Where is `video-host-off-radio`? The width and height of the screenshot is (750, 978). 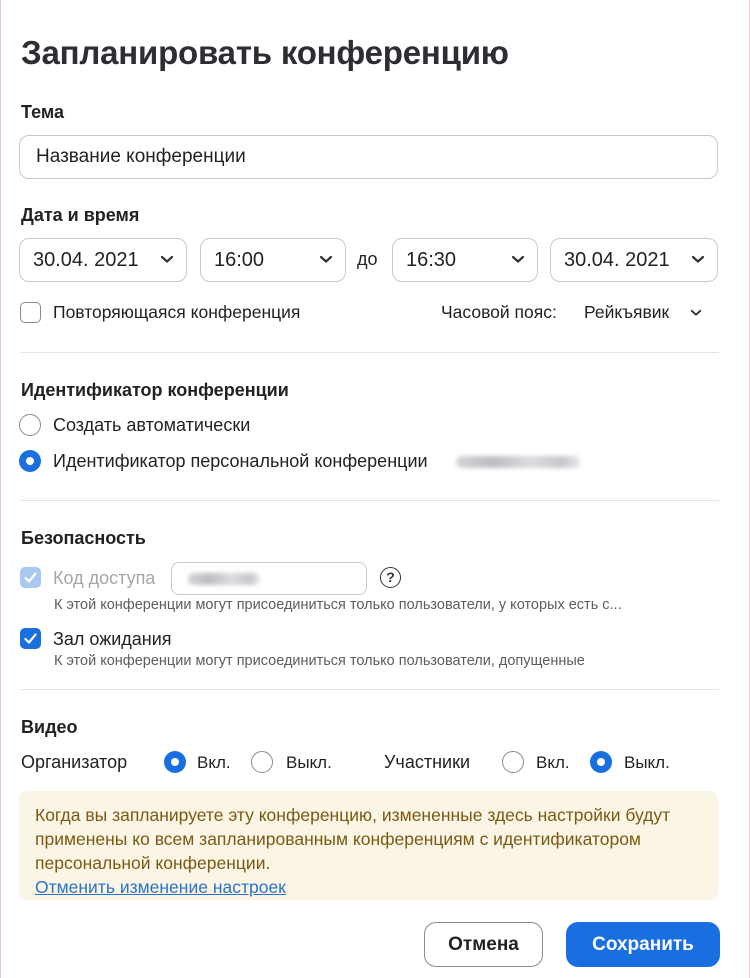
video-host-off-radio is located at coordinates (262, 762).